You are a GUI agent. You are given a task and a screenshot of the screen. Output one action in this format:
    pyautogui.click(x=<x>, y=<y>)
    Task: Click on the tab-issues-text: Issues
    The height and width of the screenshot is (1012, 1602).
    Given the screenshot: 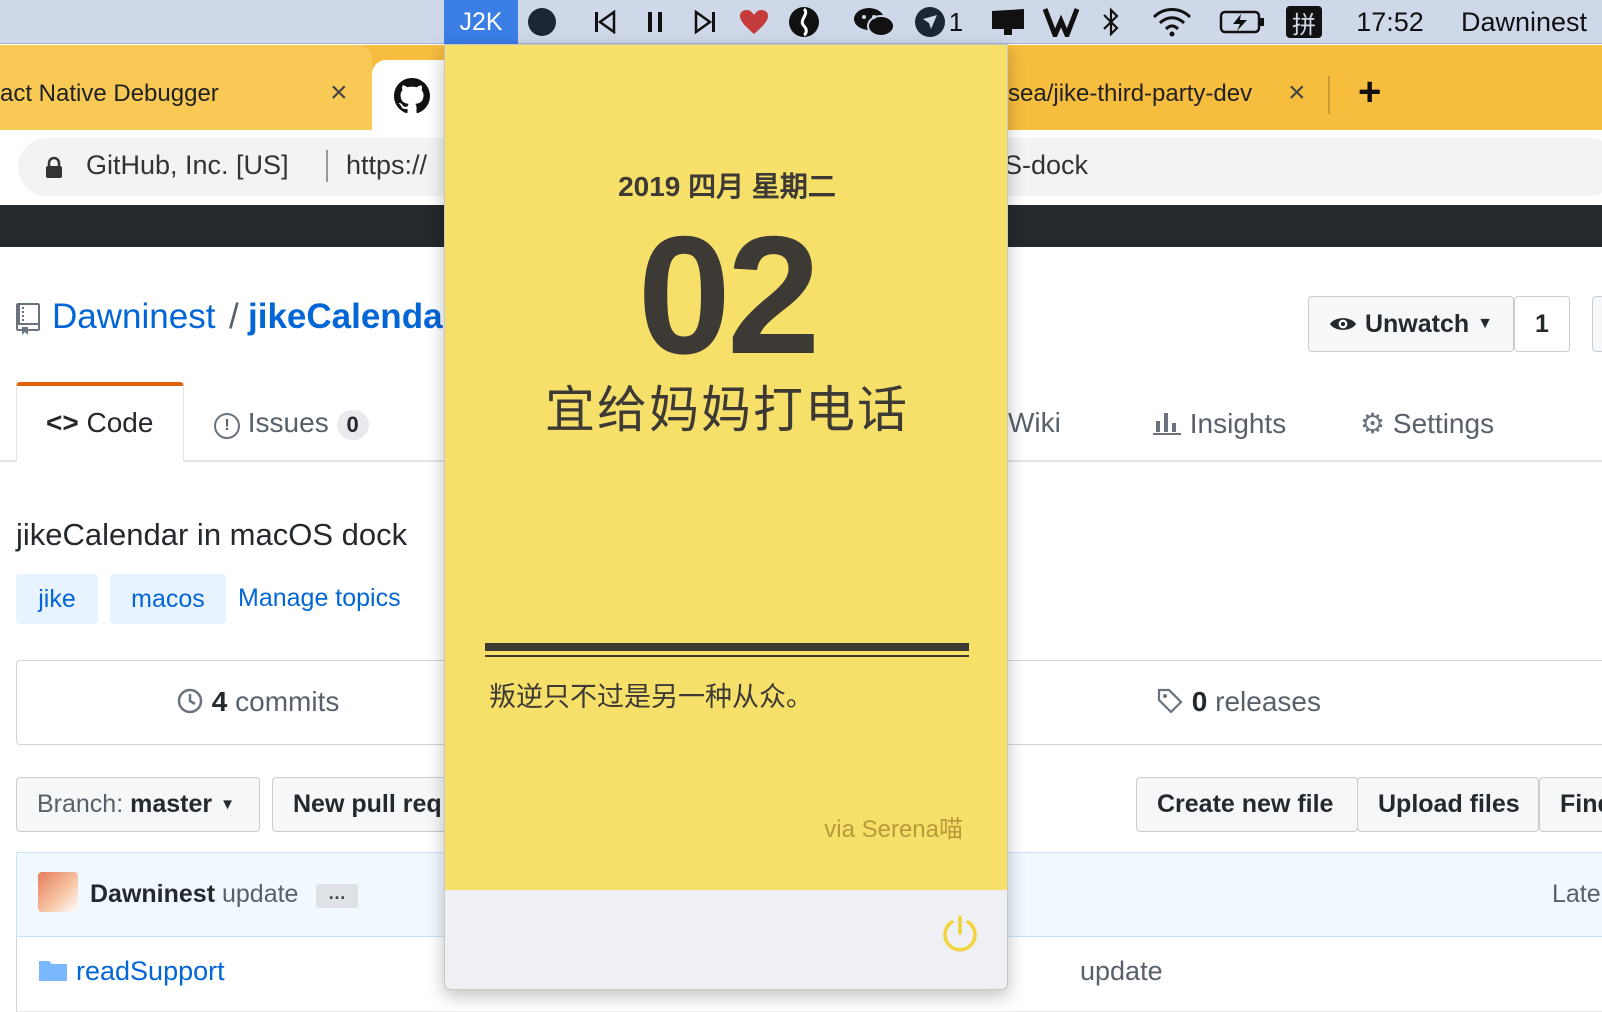 What is the action you would take?
    pyautogui.click(x=288, y=422)
    